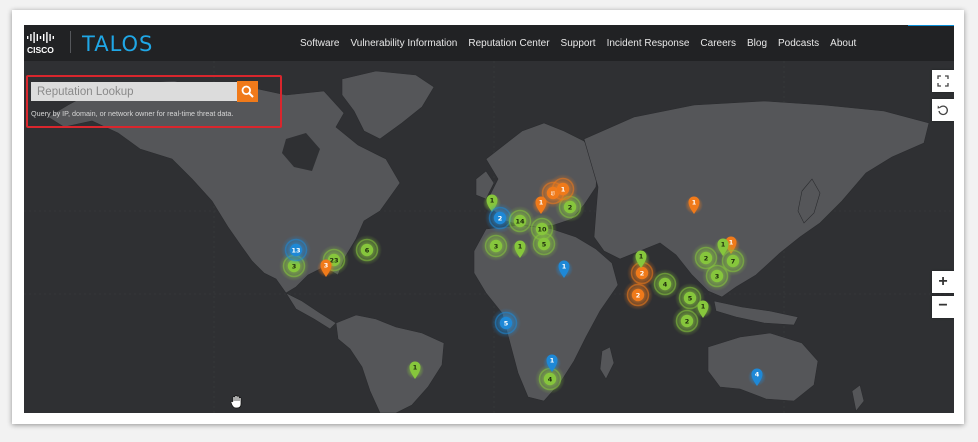 This screenshot has width=978, height=442. I want to click on nav-careers: Careers, so click(718, 43).